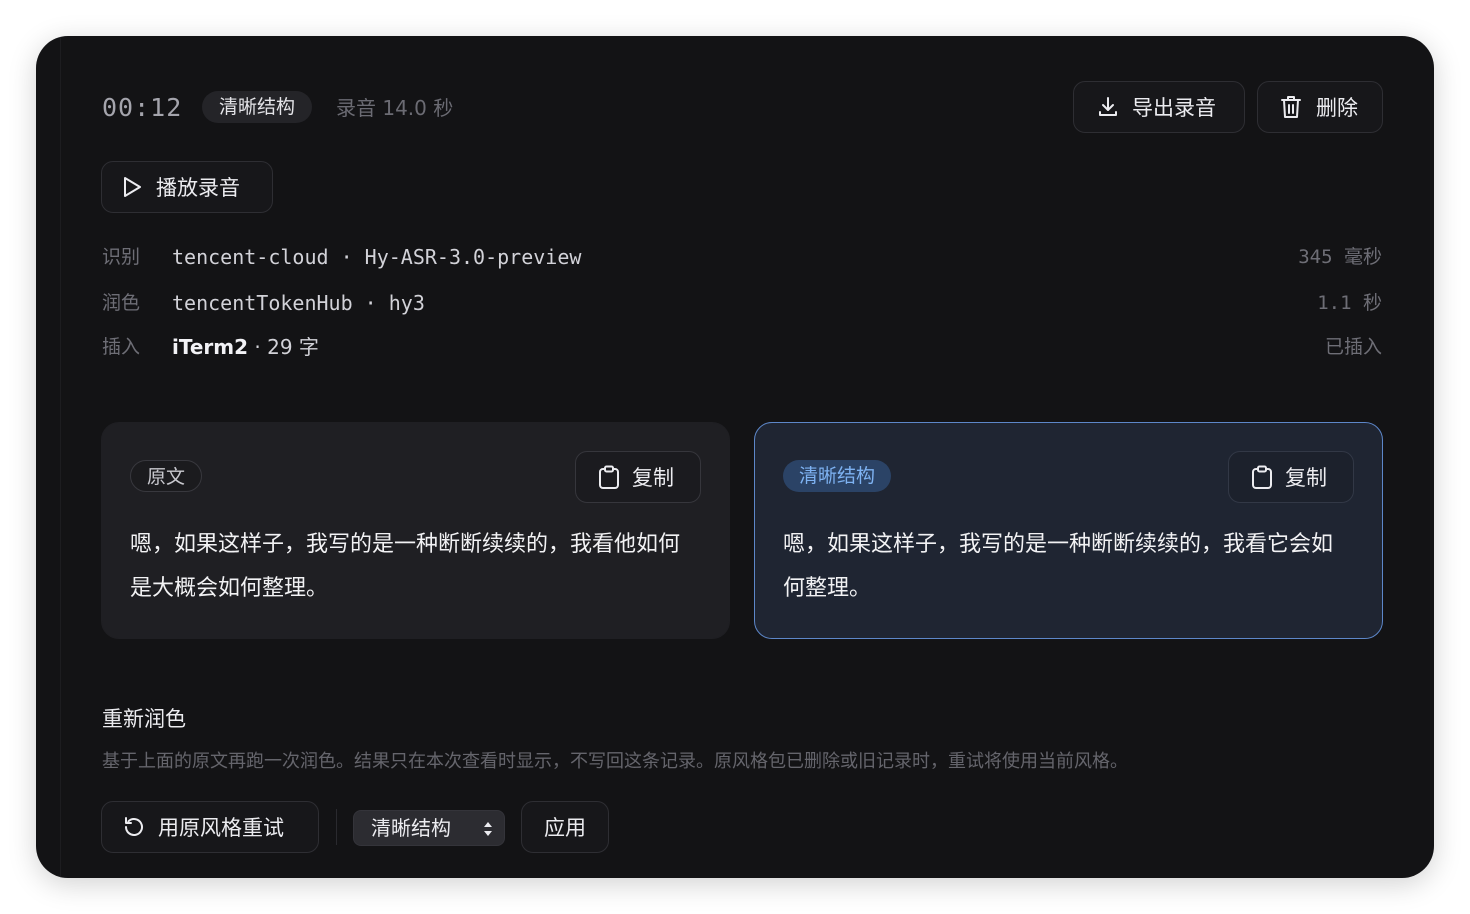 The width and height of the screenshot is (1470, 914). What do you see at coordinates (837, 476) in the screenshot?
I see `polished-tag: 清晰结构` at bounding box center [837, 476].